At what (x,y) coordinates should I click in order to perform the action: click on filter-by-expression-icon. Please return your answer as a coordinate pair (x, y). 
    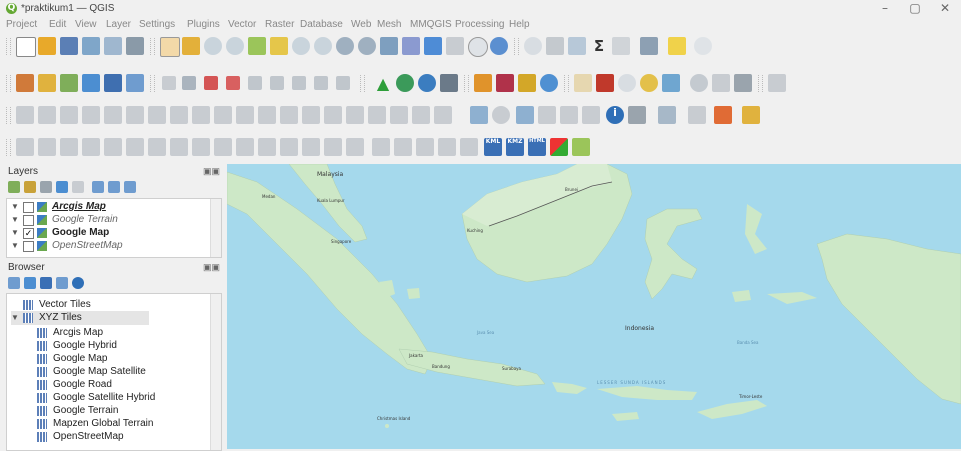
    Looking at the image, I should click on (78, 187).